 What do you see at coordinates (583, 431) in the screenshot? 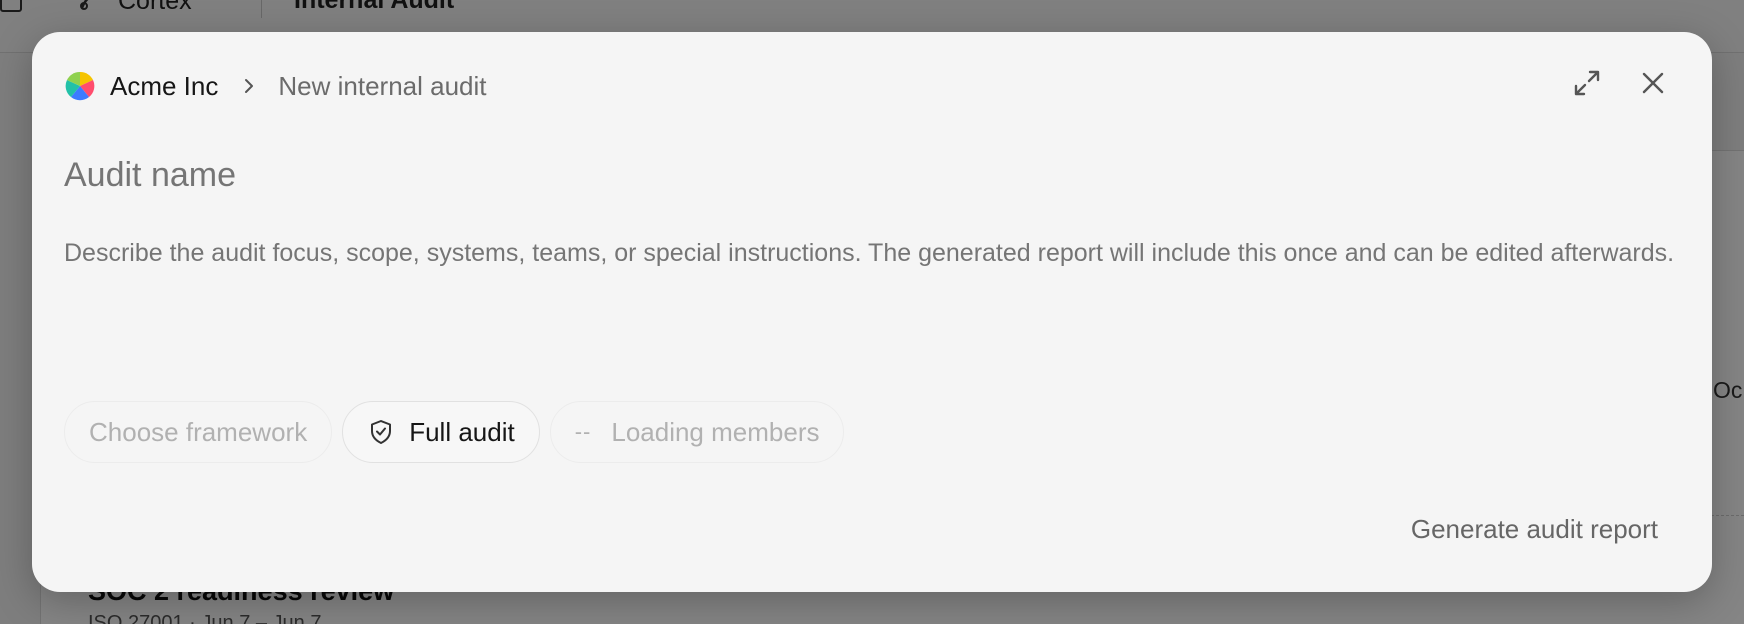
I see `members-placeholder-dash: --` at bounding box center [583, 431].